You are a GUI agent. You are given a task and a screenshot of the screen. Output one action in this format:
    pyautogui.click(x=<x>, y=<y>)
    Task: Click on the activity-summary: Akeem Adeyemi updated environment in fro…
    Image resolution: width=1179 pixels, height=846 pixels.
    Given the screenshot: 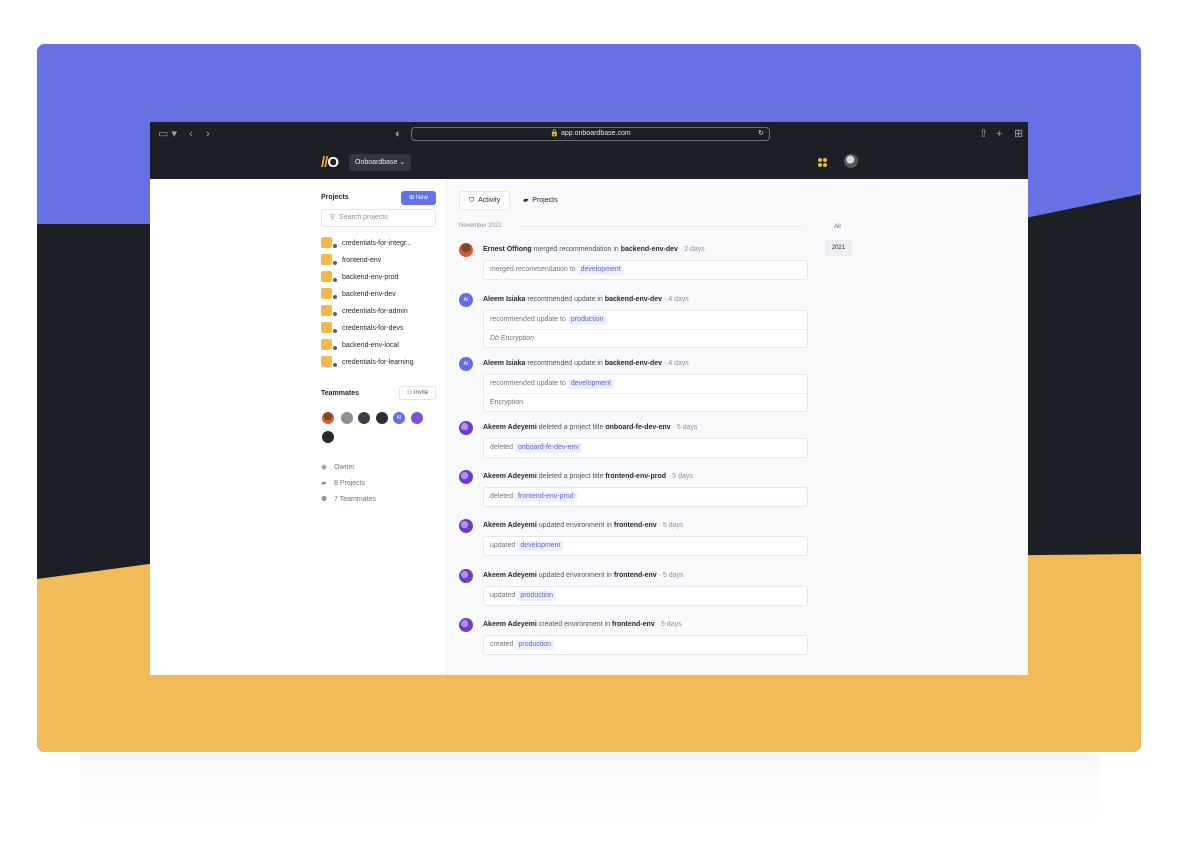 What is the action you would take?
    pyautogui.click(x=583, y=525)
    